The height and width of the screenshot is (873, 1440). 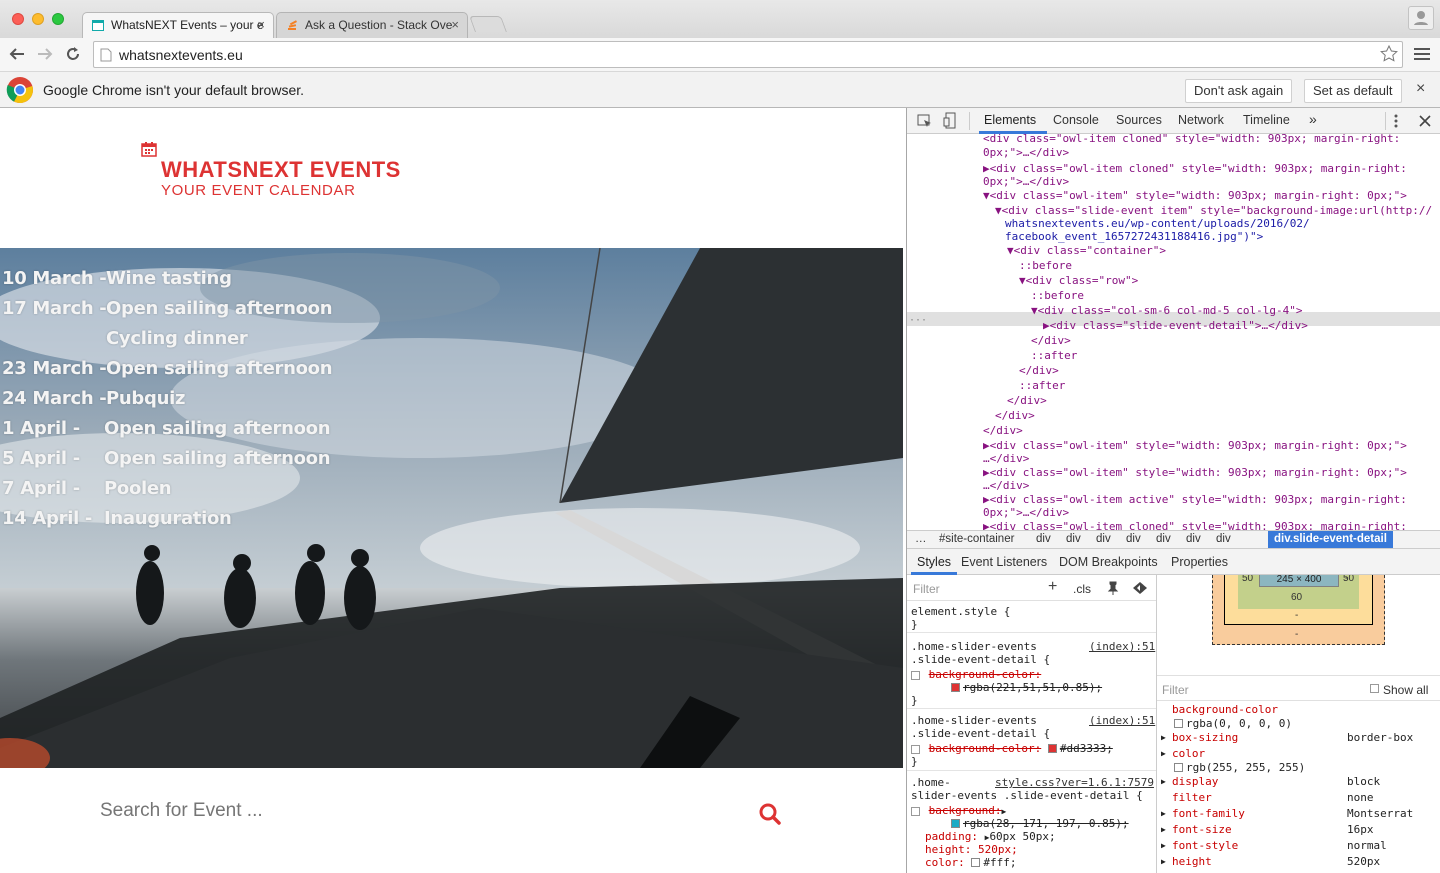 I want to click on profile-button, so click(x=1421, y=18).